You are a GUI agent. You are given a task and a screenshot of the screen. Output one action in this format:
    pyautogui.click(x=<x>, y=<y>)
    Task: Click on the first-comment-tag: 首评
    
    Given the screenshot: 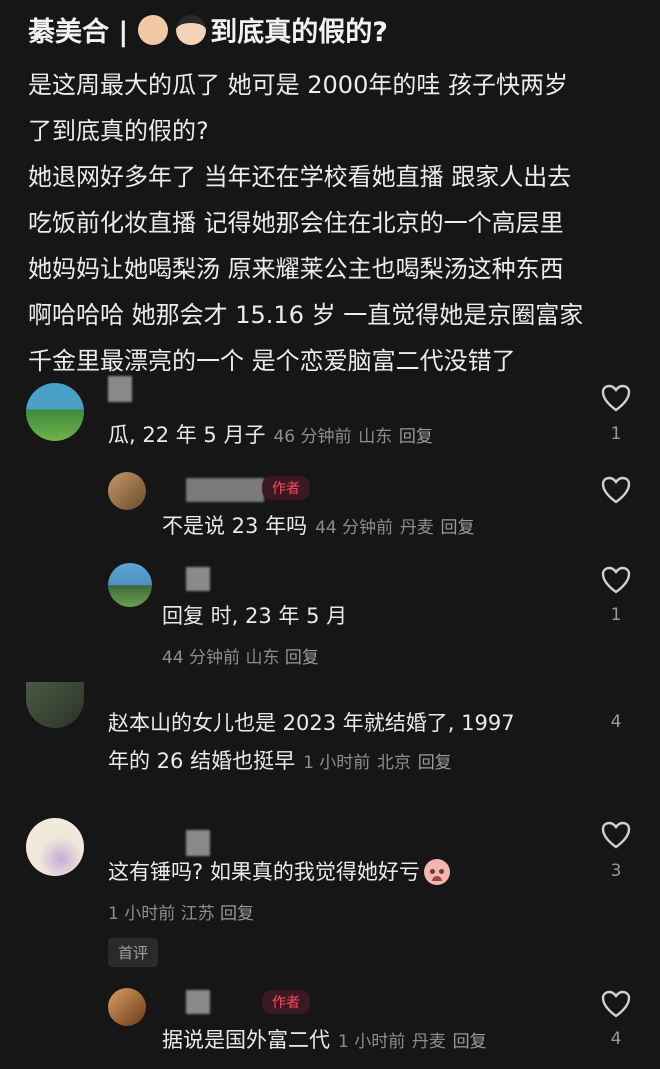 What is the action you would take?
    pyautogui.click(x=133, y=952)
    